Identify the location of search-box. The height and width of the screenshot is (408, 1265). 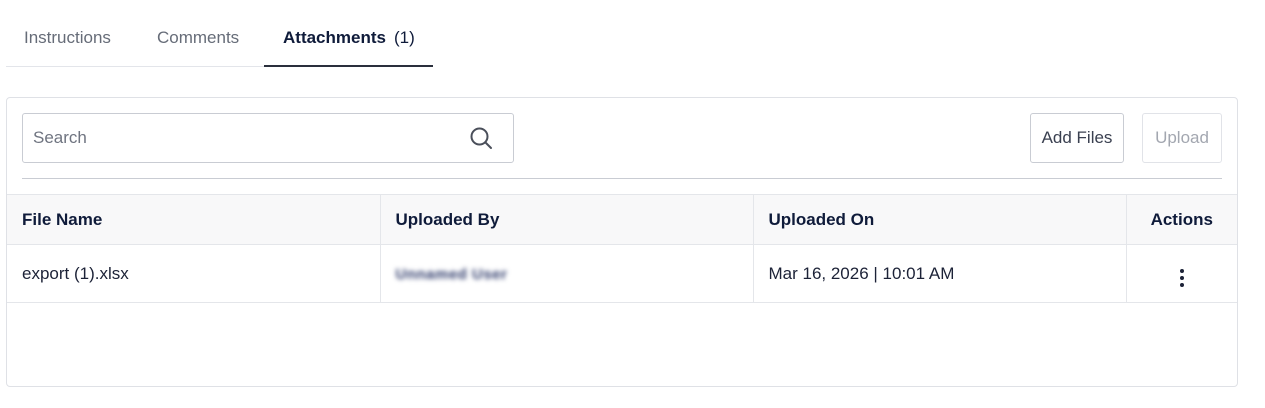
(268, 138).